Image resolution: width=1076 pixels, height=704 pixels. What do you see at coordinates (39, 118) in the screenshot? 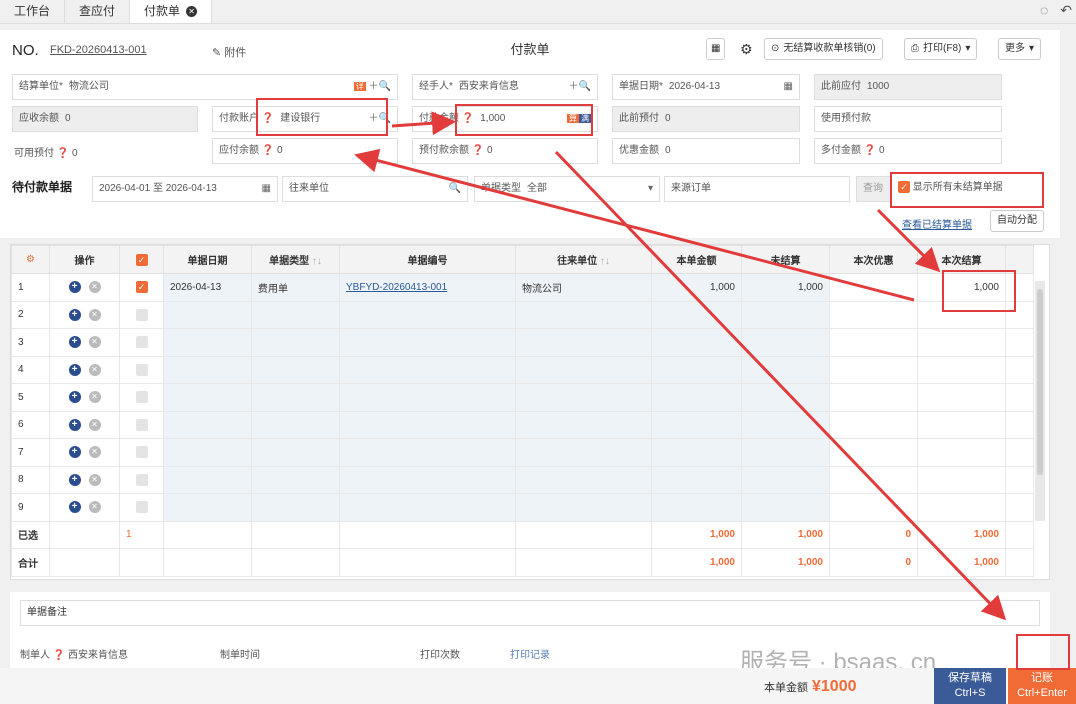
I see `receivable-bal-label: 应收余额` at bounding box center [39, 118].